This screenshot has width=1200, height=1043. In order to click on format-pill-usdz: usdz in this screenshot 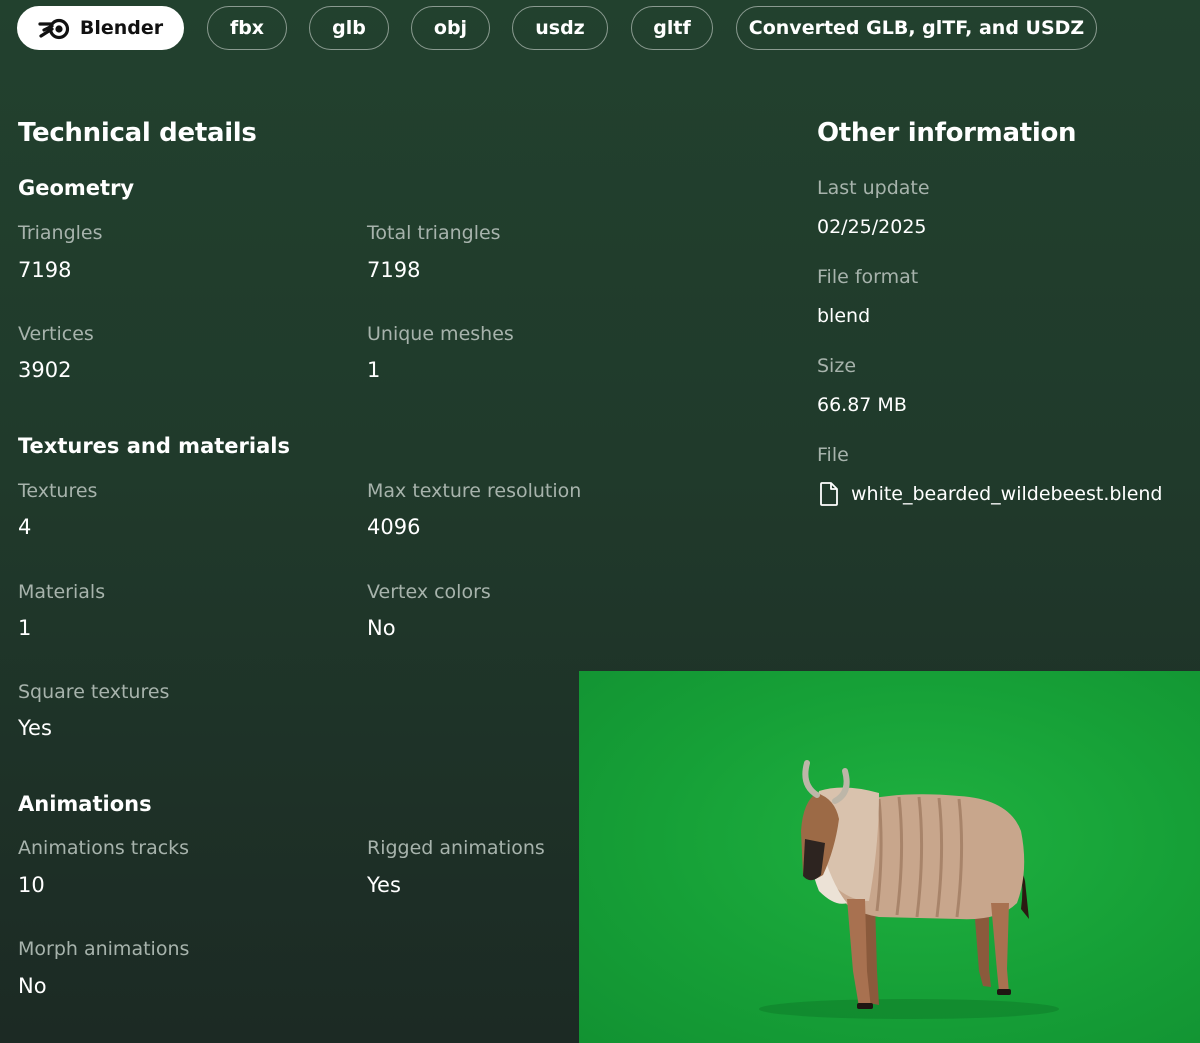, I will do `click(560, 28)`.